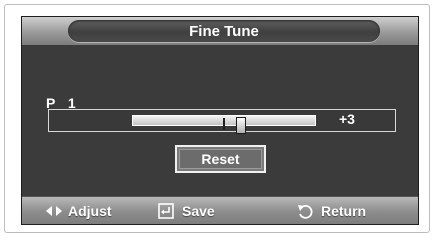 The height and width of the screenshot is (240, 434). Describe the element at coordinates (241, 125) in the screenshot. I see `slider-thumb` at that location.